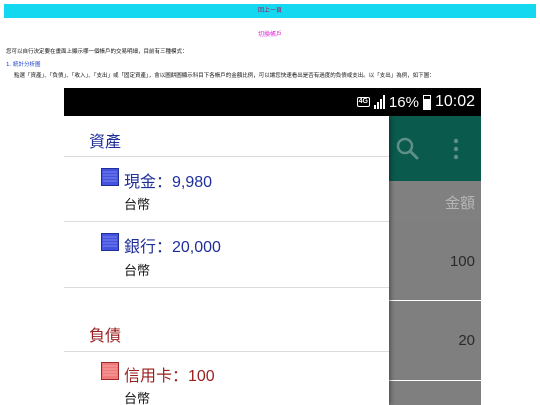 The height and width of the screenshot is (405, 540). I want to click on signal-icon, so click(379, 102).